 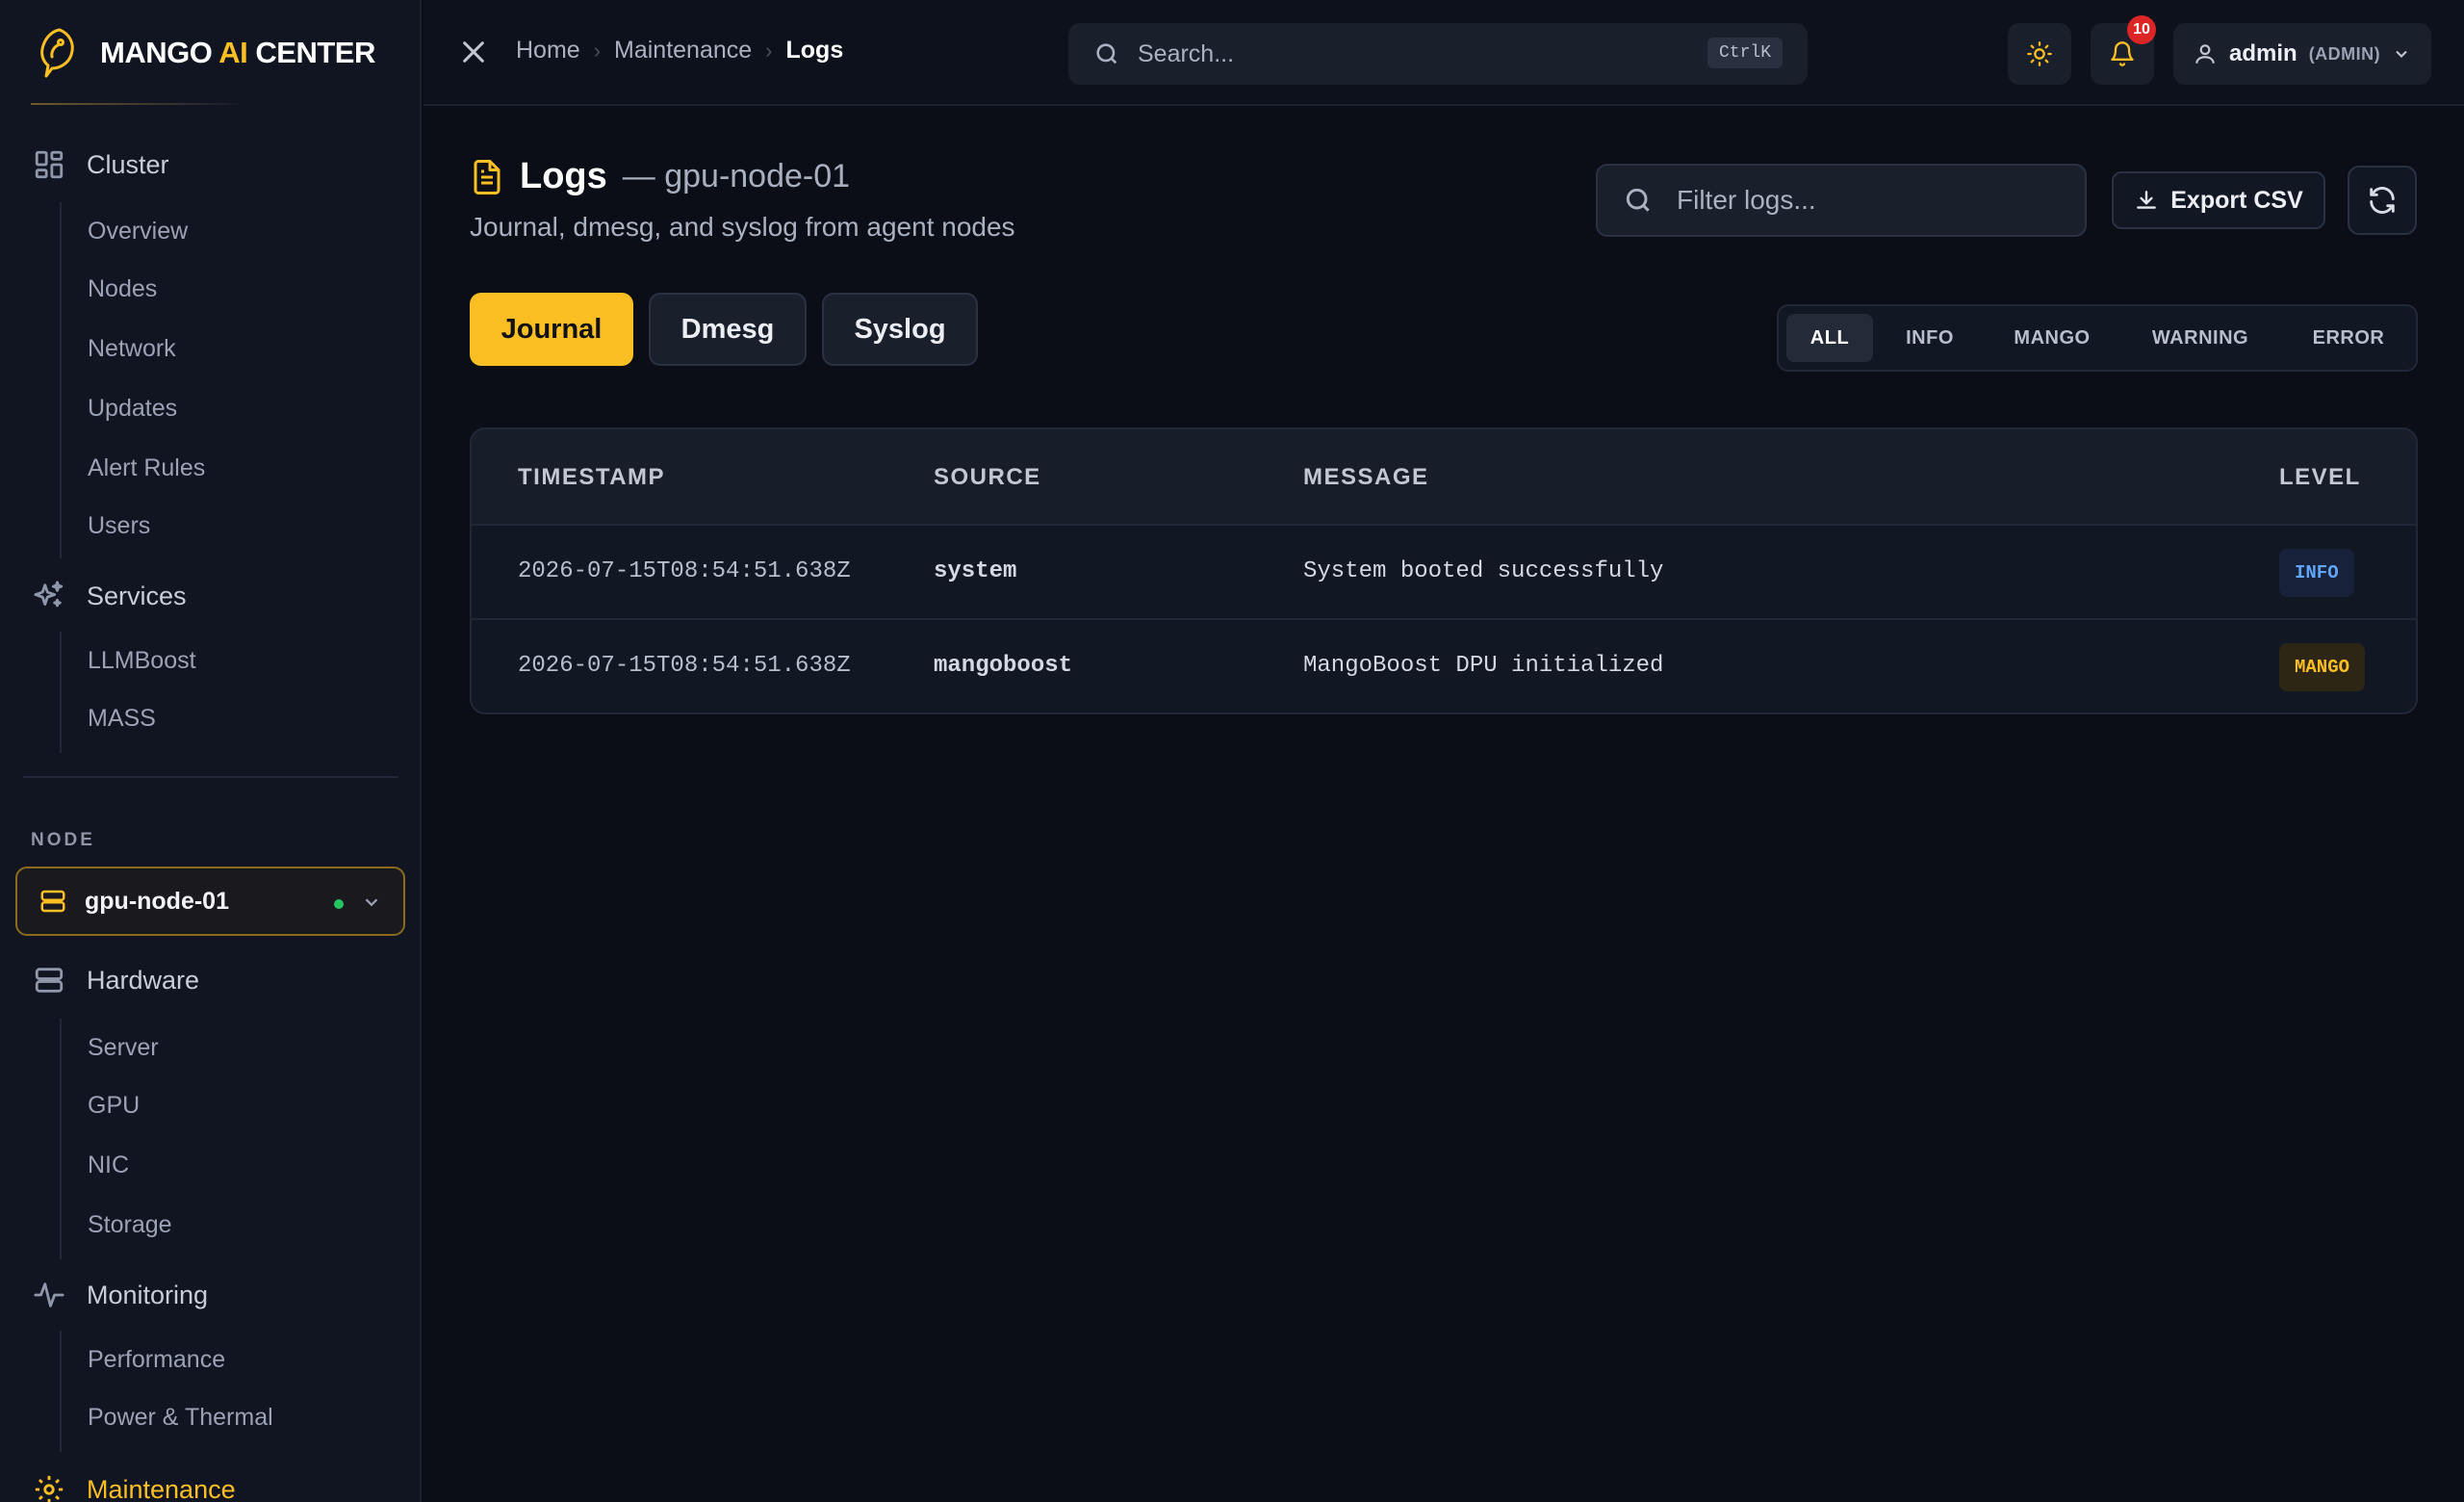 What do you see at coordinates (2205, 54) in the screenshot?
I see `user-icon` at bounding box center [2205, 54].